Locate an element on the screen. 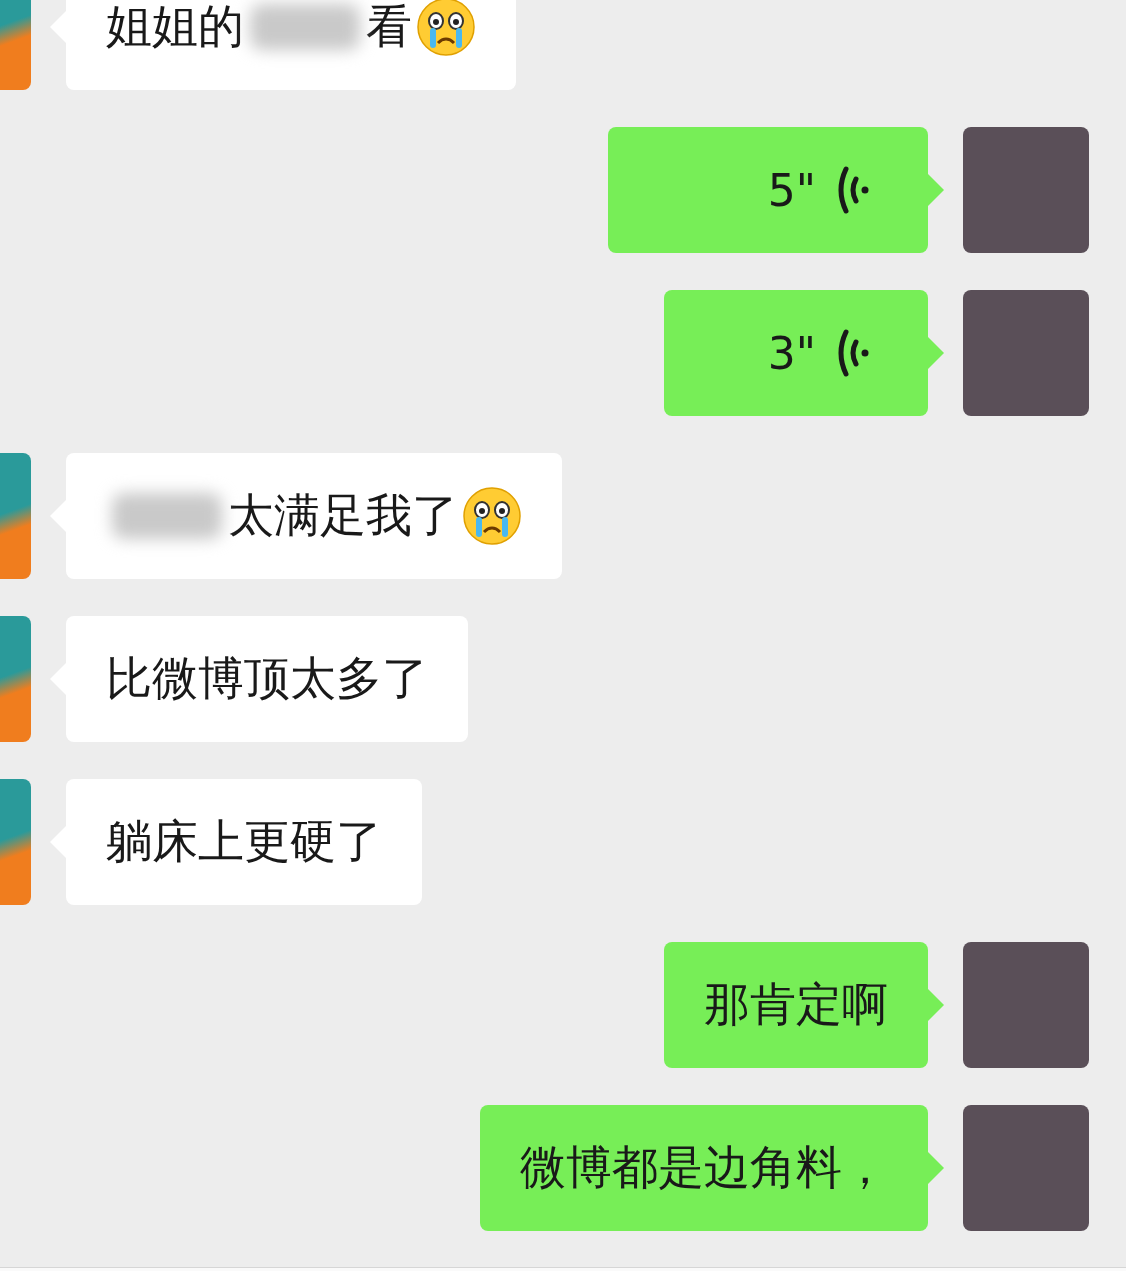 The height and width of the screenshot is (1271, 1126). message-text: 看 is located at coordinates (389, 27).